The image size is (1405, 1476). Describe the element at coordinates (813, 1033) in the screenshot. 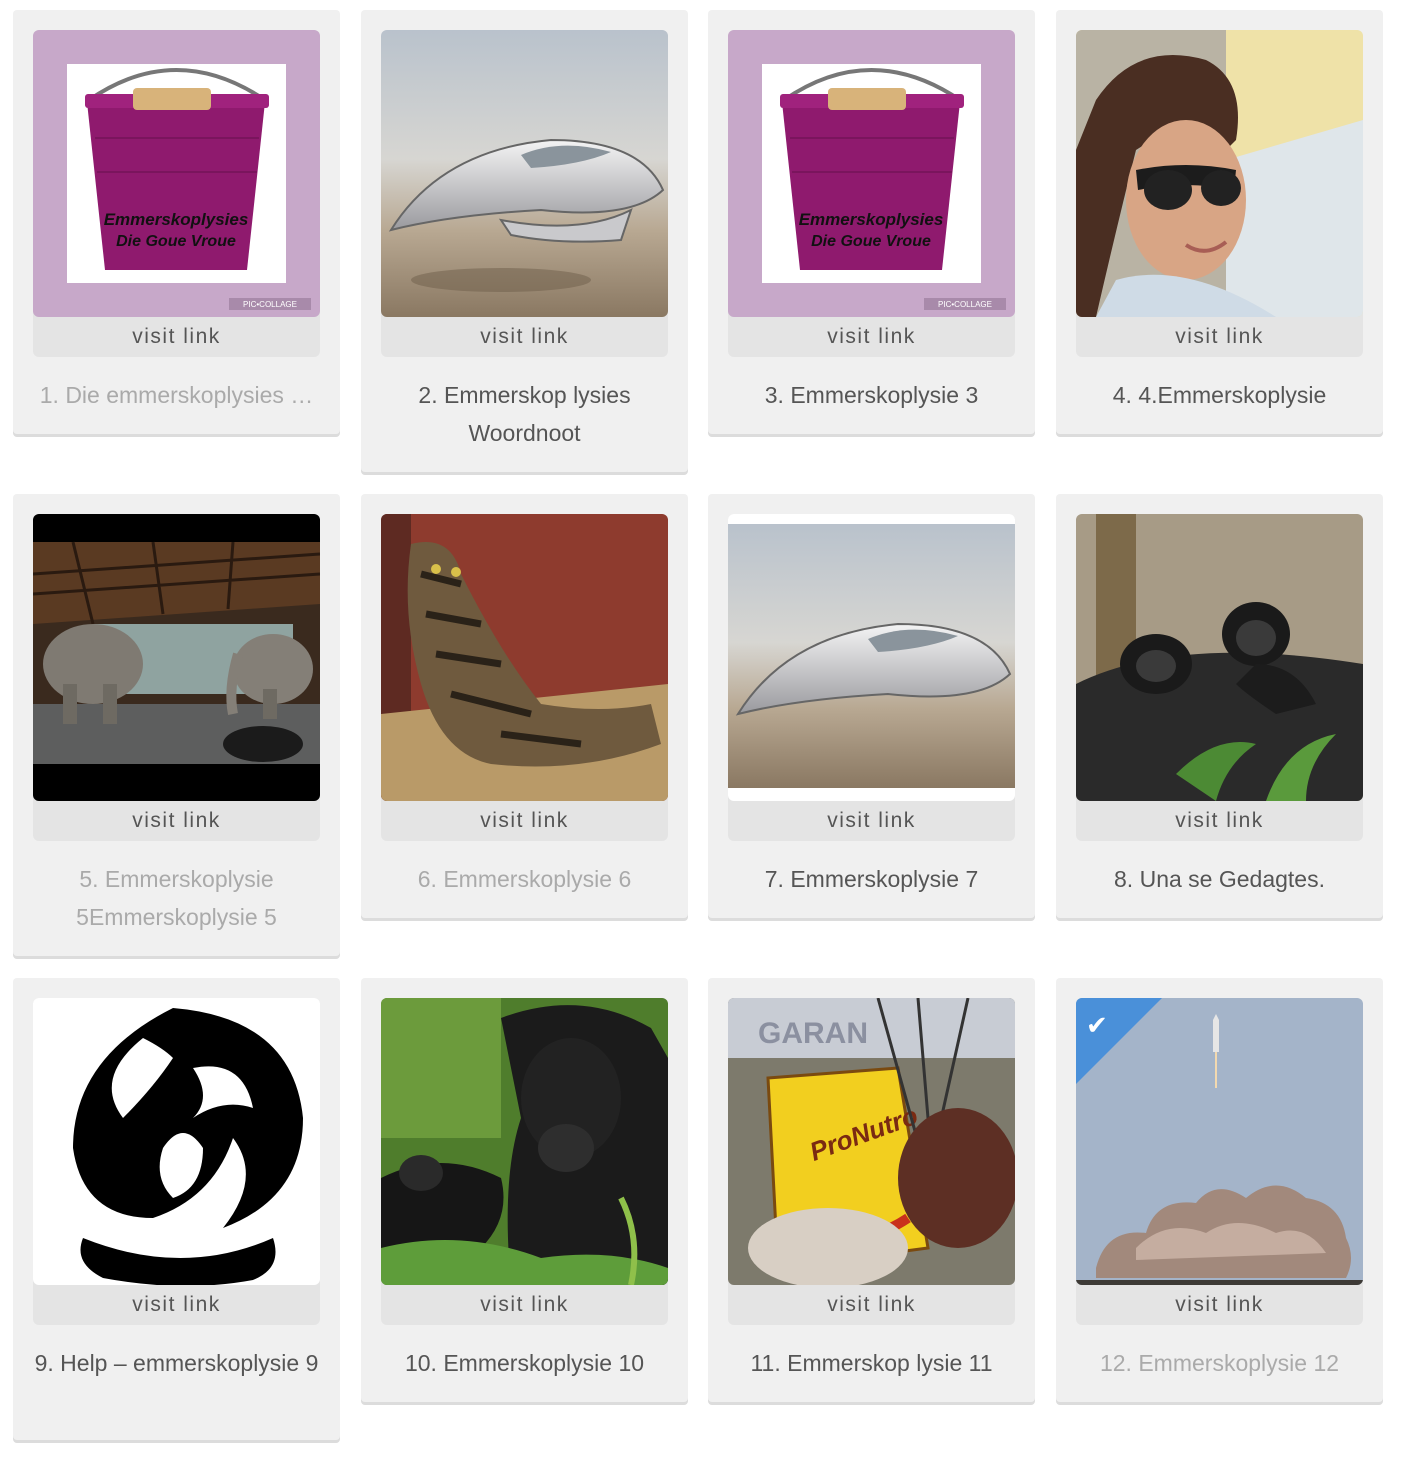

I see `sign-text: GARAN` at that location.